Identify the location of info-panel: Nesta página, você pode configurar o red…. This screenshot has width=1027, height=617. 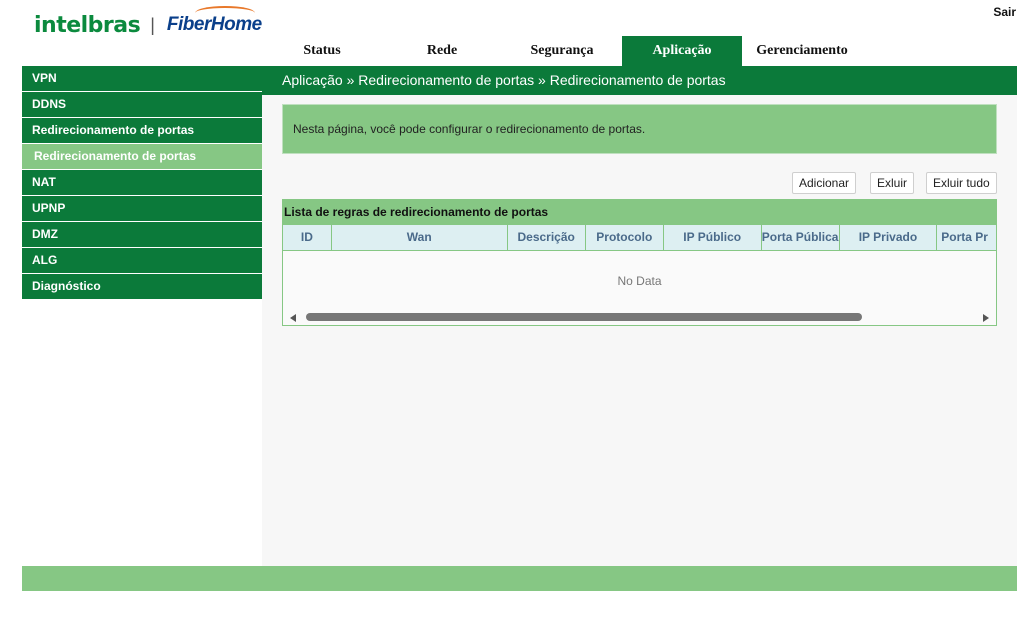
(639, 129).